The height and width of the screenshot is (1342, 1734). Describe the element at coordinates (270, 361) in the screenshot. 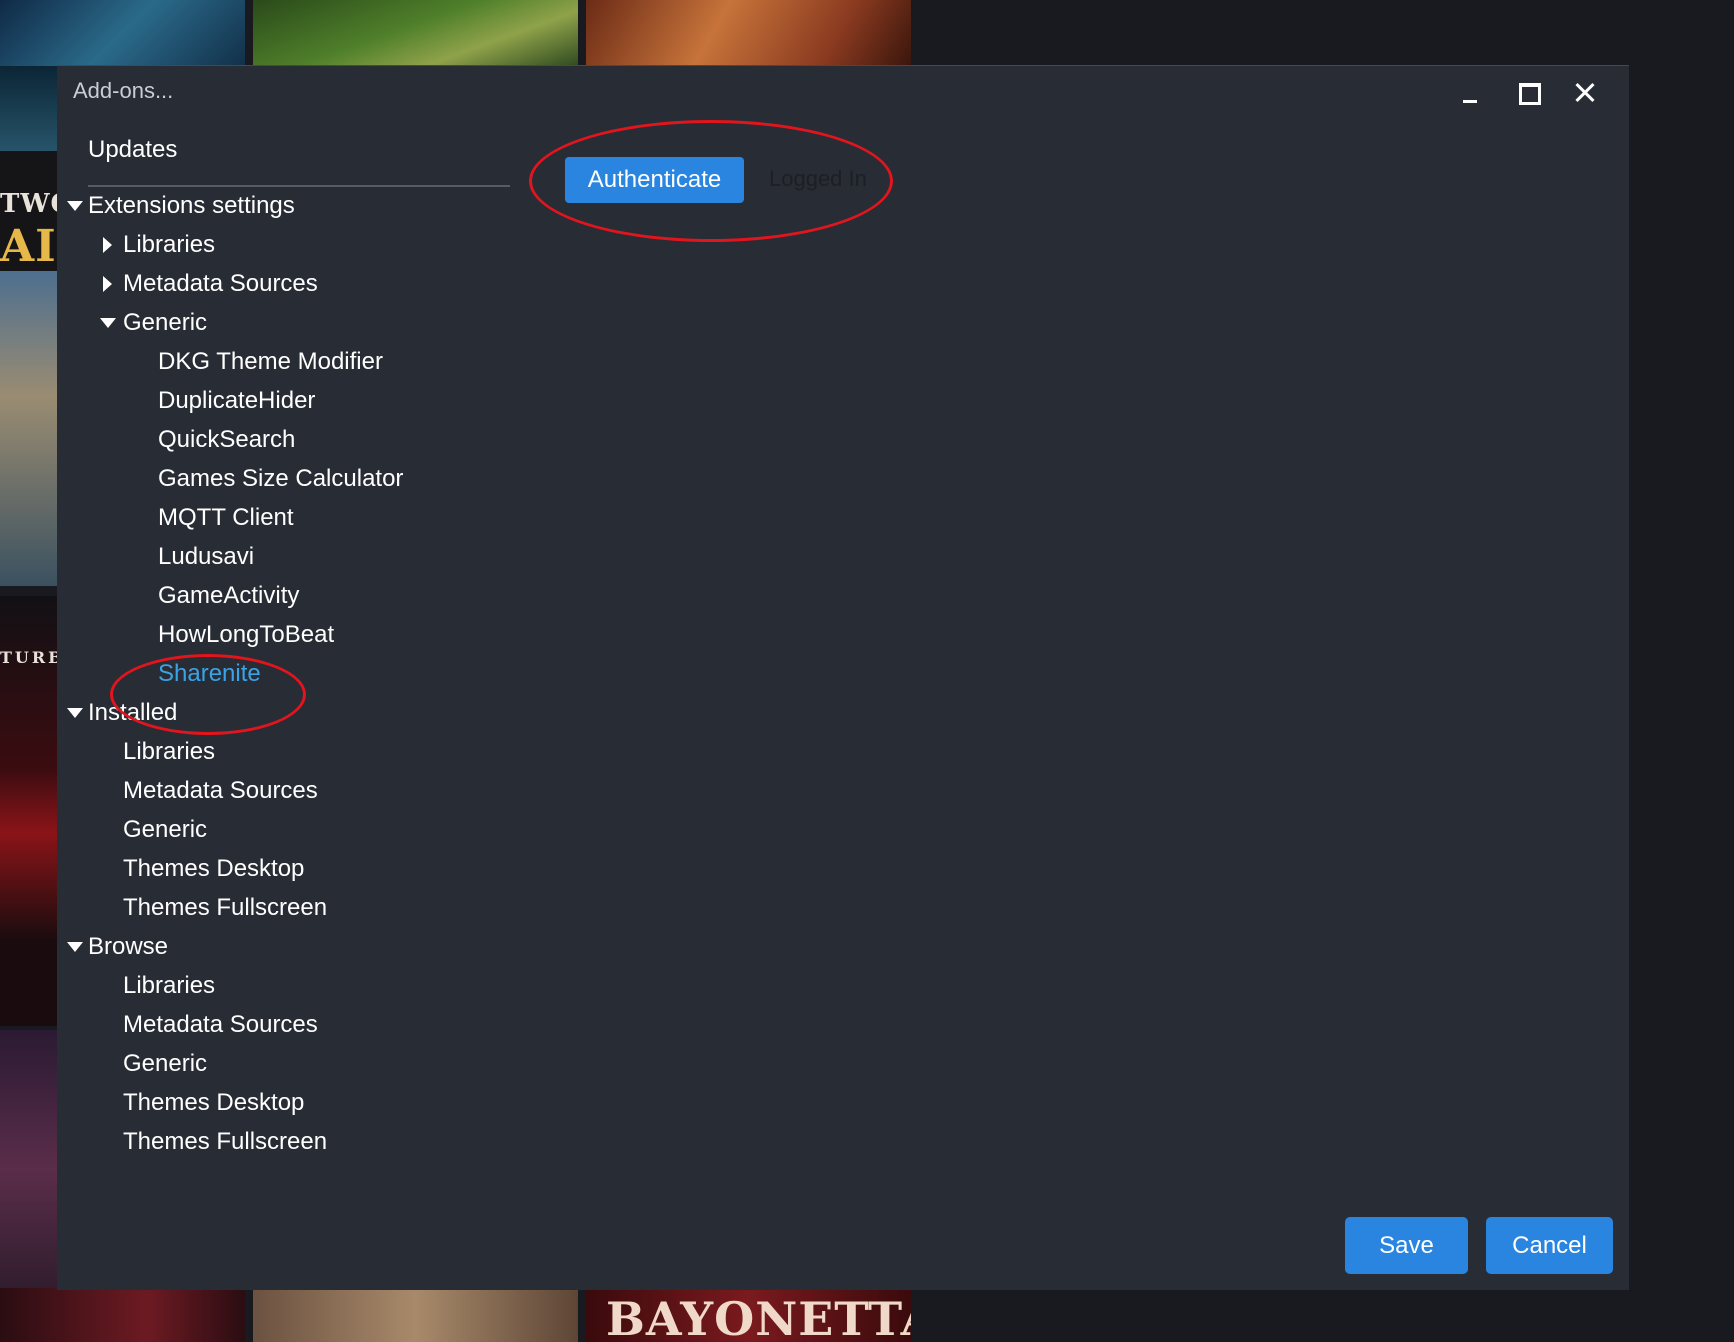

I see `tree-item-label: DKG Theme Modifier` at that location.